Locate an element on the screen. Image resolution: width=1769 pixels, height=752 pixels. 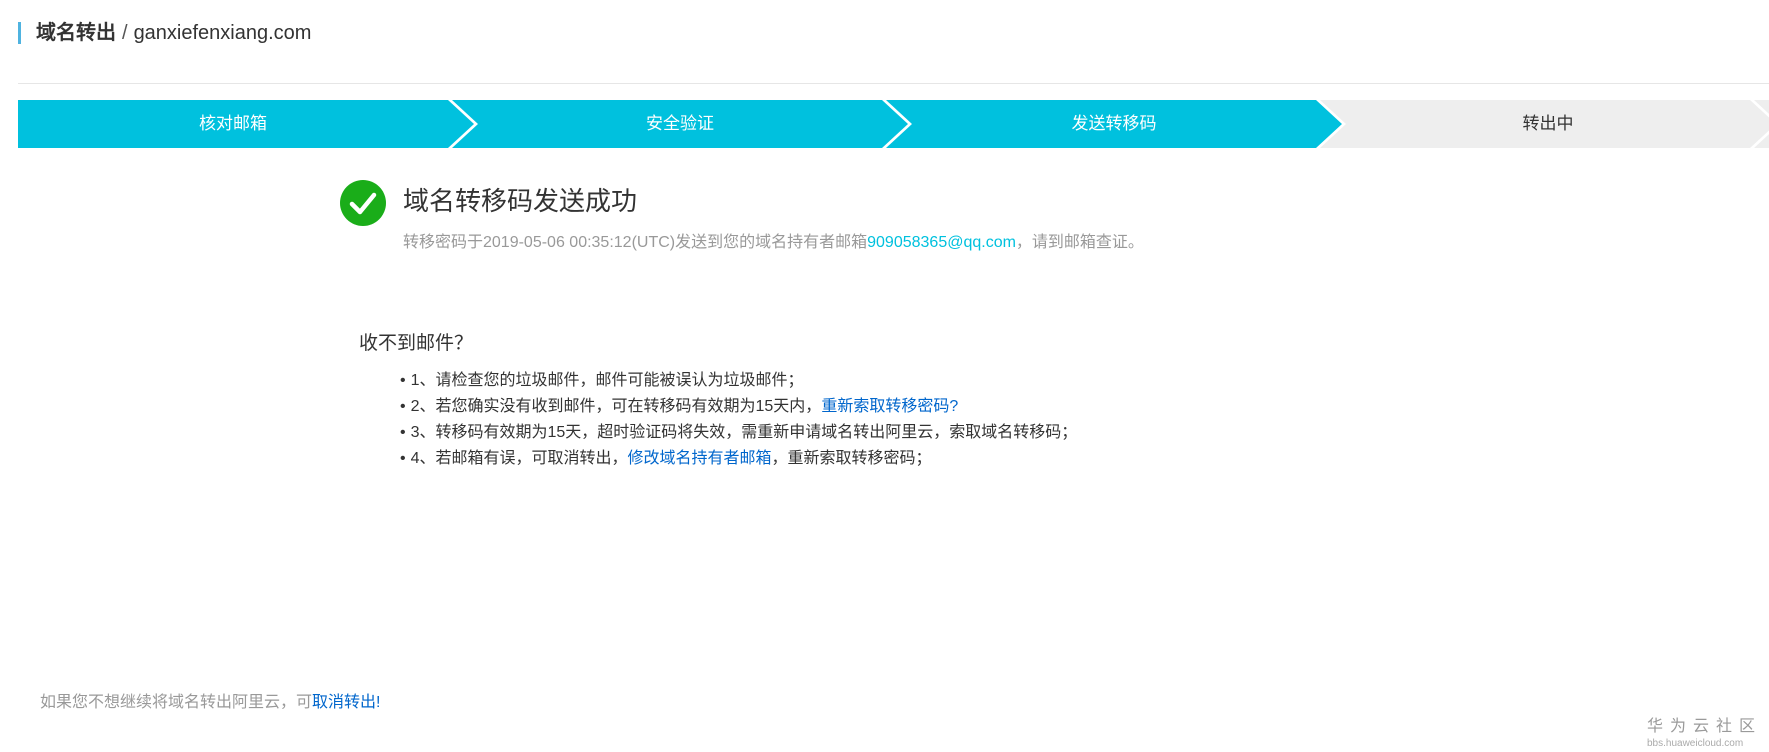
step-transferring: 转出中 is located at coordinates (1544, 124).